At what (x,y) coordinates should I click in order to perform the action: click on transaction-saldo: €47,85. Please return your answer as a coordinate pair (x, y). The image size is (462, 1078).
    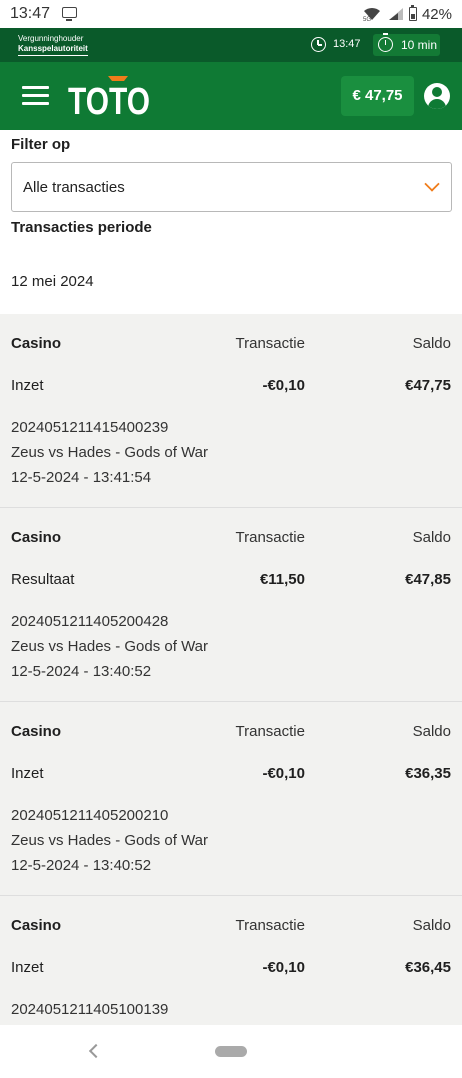
    Looking at the image, I should click on (428, 579).